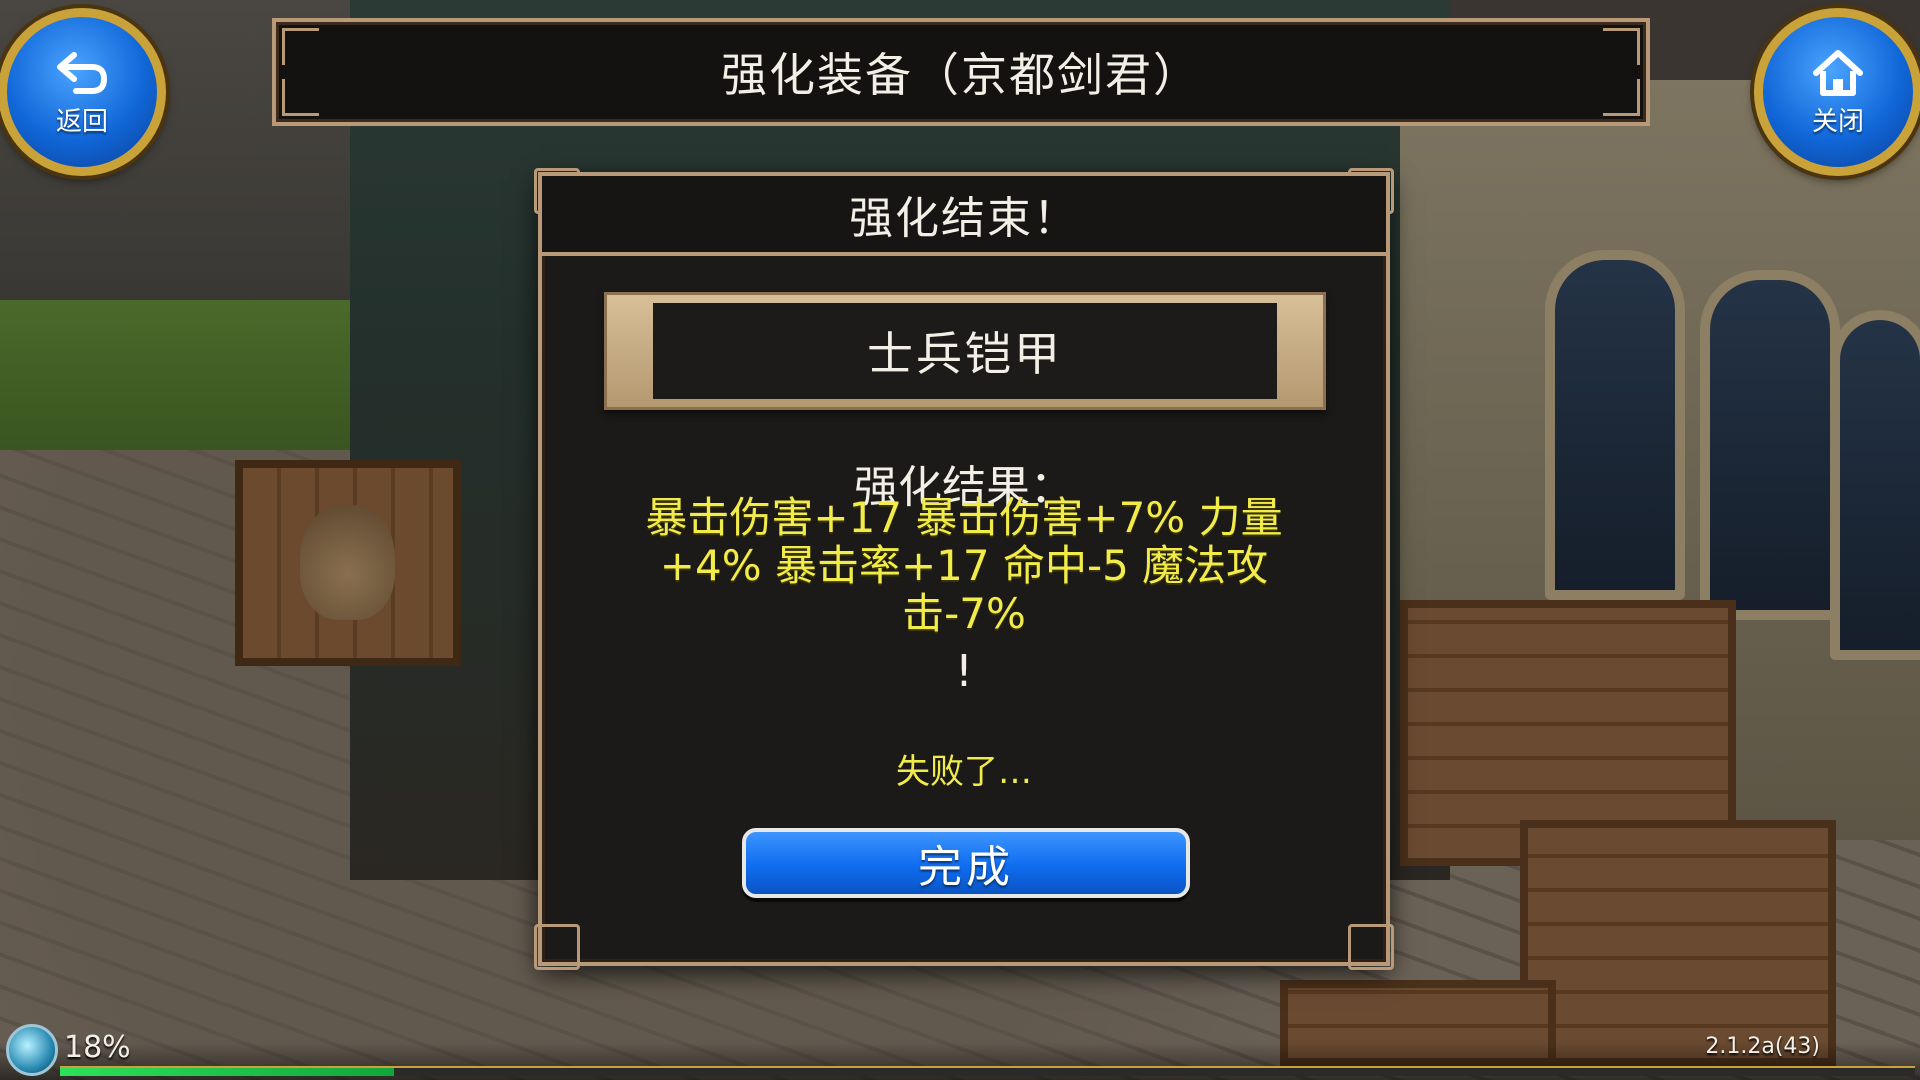 Image resolution: width=1920 pixels, height=1080 pixels. Describe the element at coordinates (347, 562) in the screenshot. I see `money-sack-icon` at that location.